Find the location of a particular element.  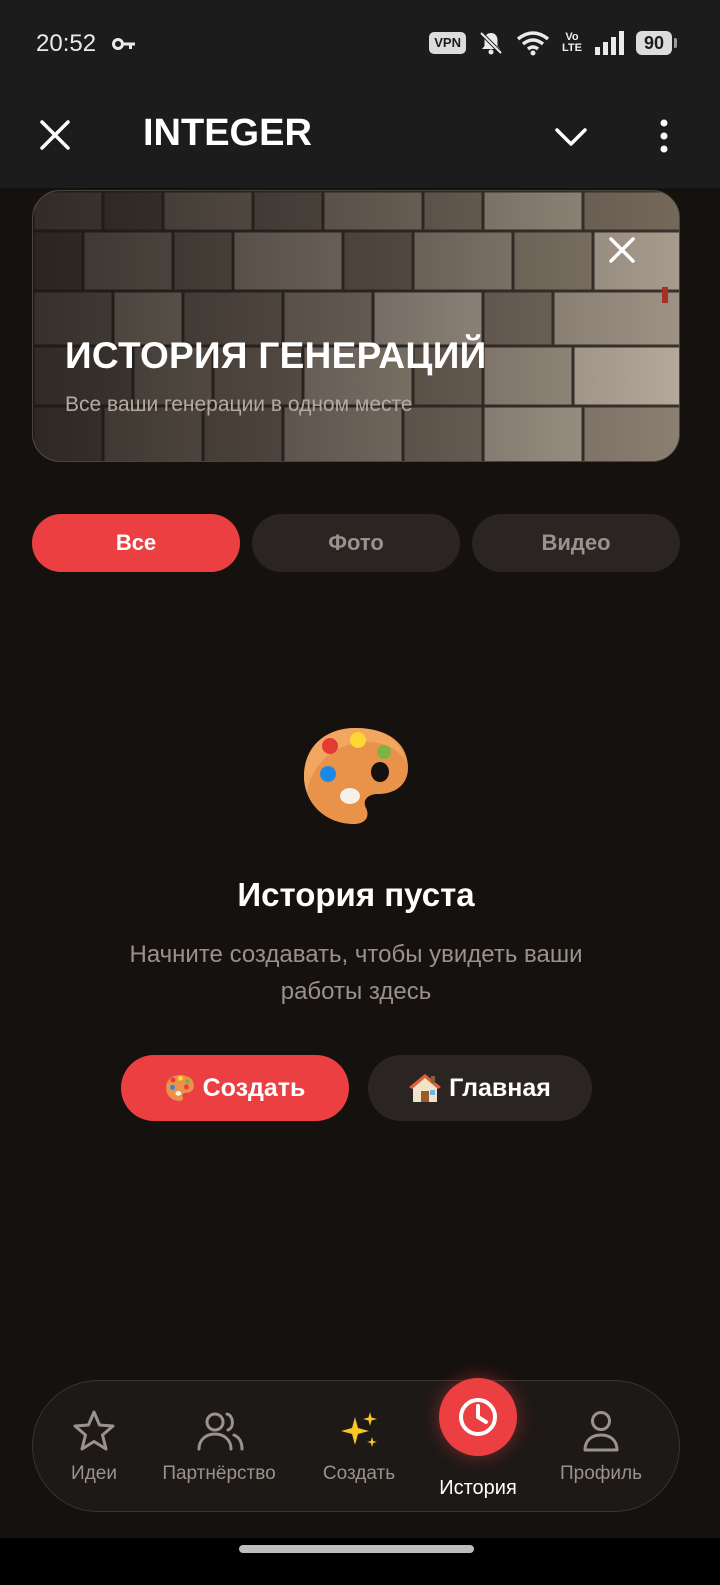

close-icon is located at coordinates (55, 135).